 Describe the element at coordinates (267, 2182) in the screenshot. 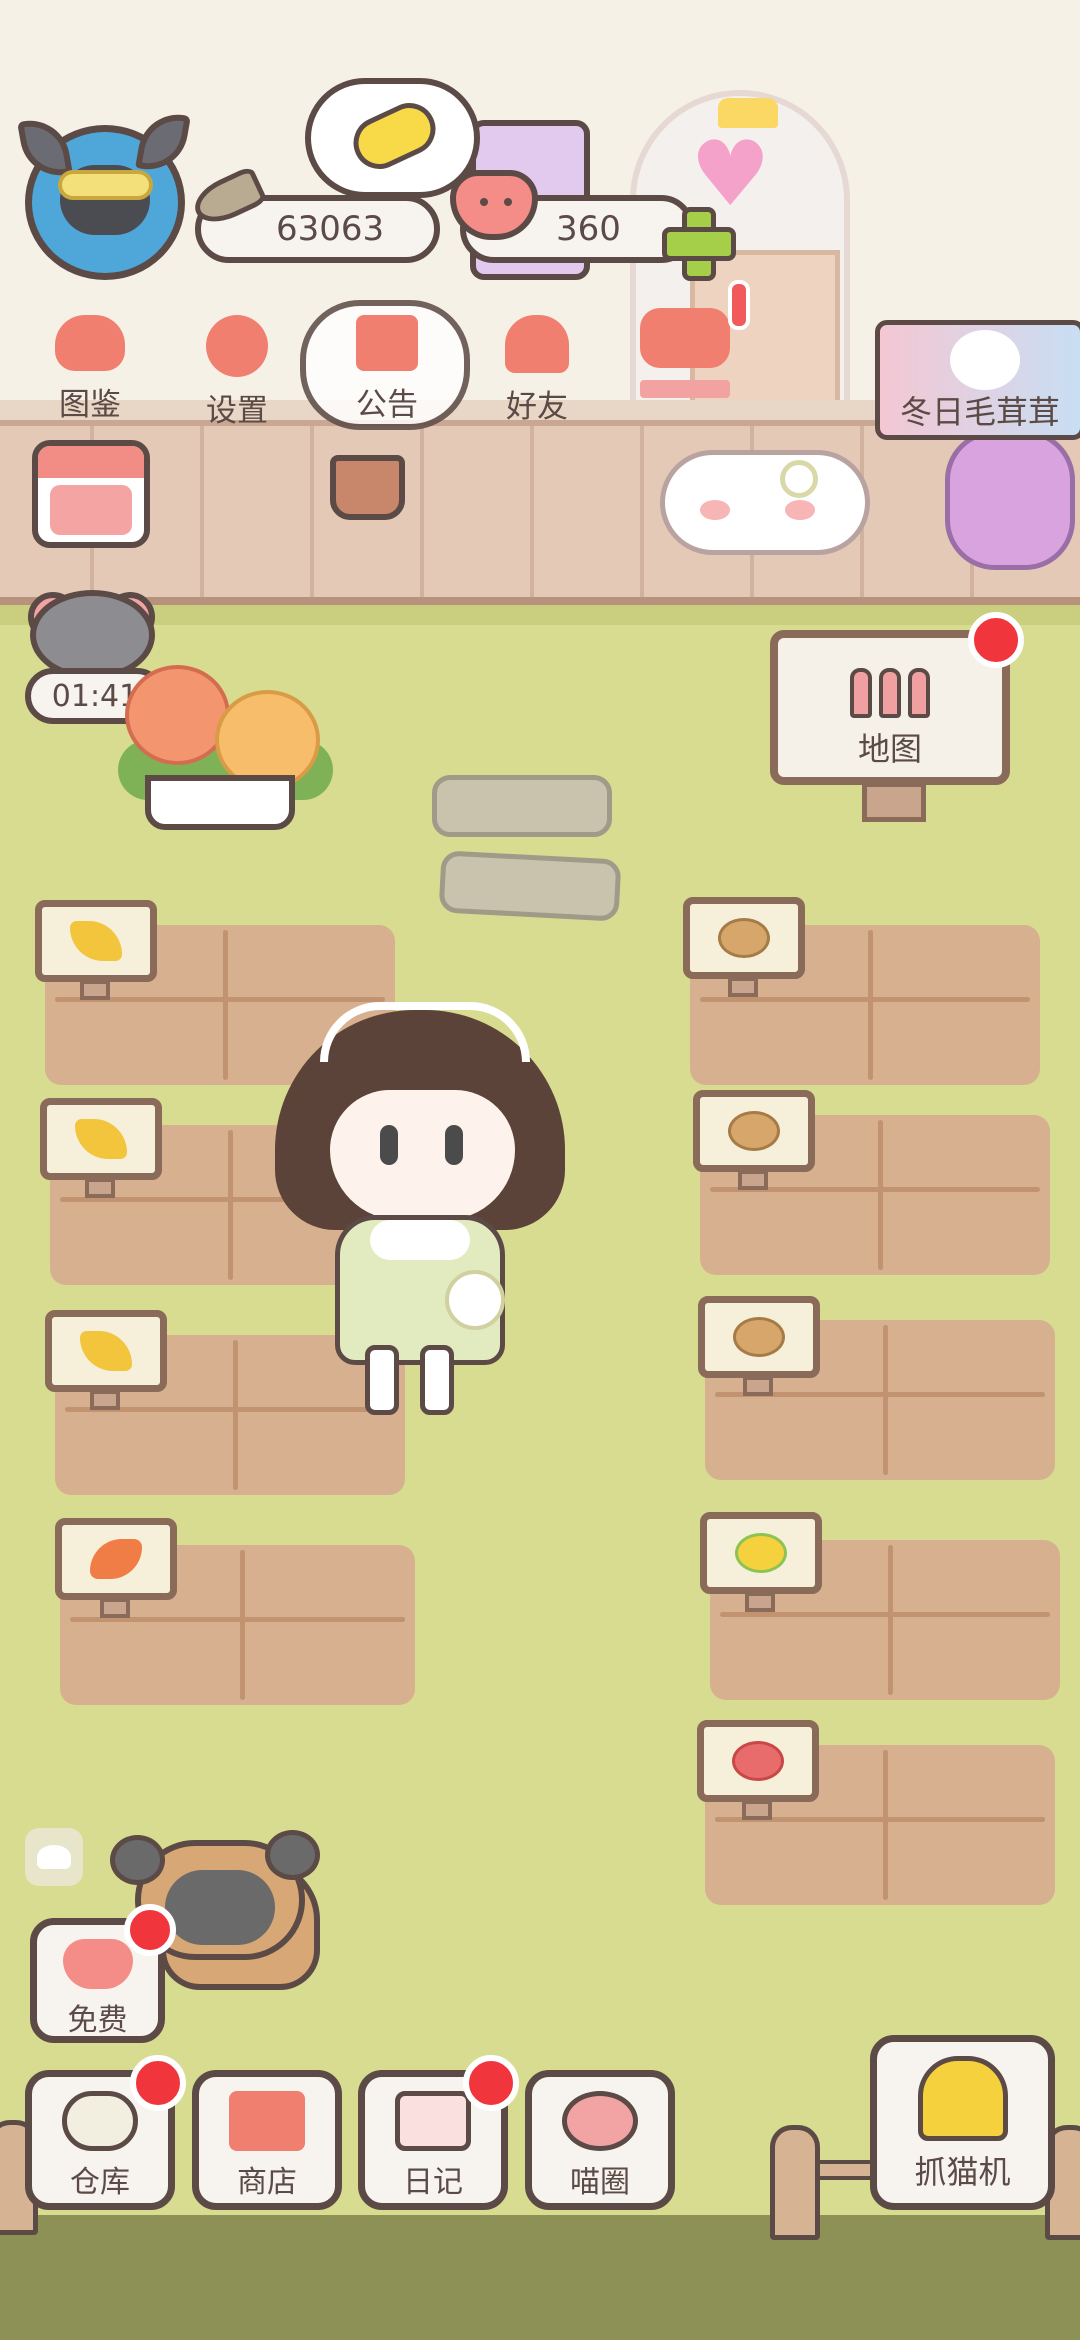

I see `shop-label: 商店` at that location.